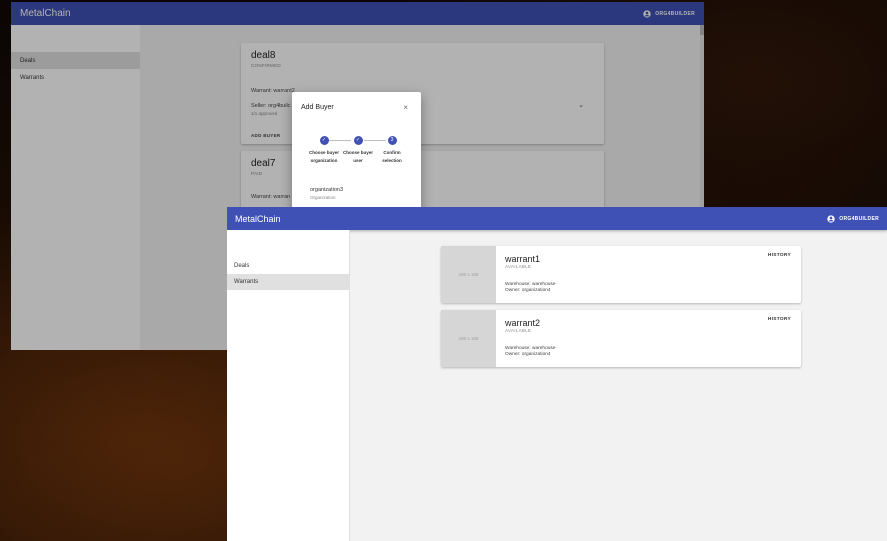 The image size is (887, 541). Describe the element at coordinates (326, 193) in the screenshot. I see `selected-organization: organization3 Organization` at that location.